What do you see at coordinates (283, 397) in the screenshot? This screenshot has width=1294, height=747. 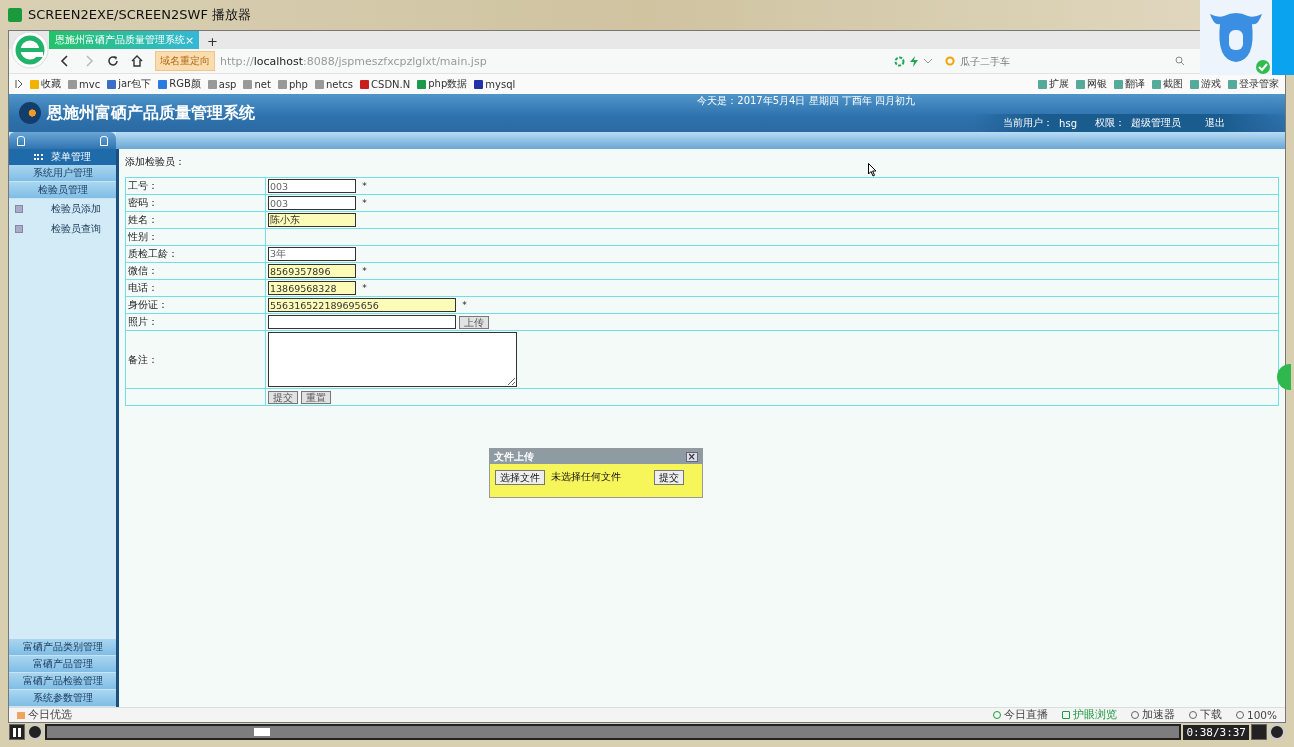 I see `form-button: 提交` at bounding box center [283, 397].